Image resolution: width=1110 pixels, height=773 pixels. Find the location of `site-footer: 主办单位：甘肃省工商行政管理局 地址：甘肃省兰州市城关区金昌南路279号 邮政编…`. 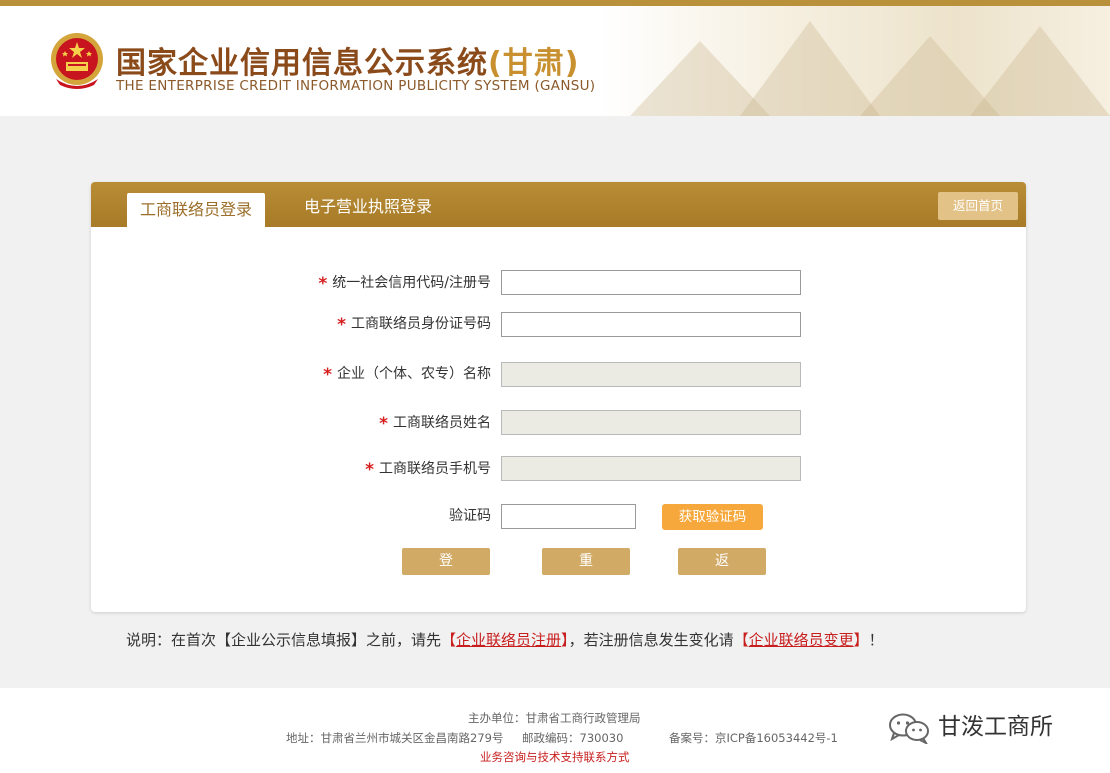

site-footer: 主办单位：甘肃省工商行政管理局 地址：甘肃省兰州市城关区金昌南路279号 邮政编… is located at coordinates (555, 730).